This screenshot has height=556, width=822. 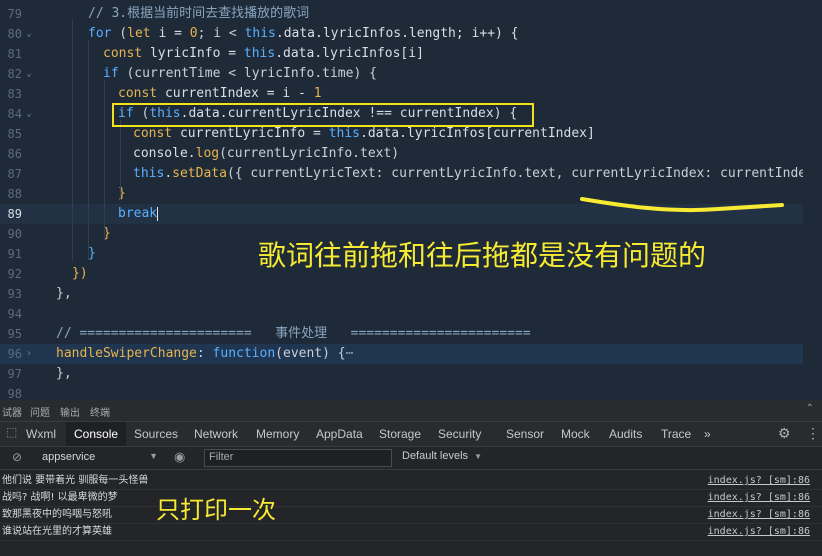 What do you see at coordinates (525, 434) in the screenshot?
I see `tab-sensor: Sensor` at bounding box center [525, 434].